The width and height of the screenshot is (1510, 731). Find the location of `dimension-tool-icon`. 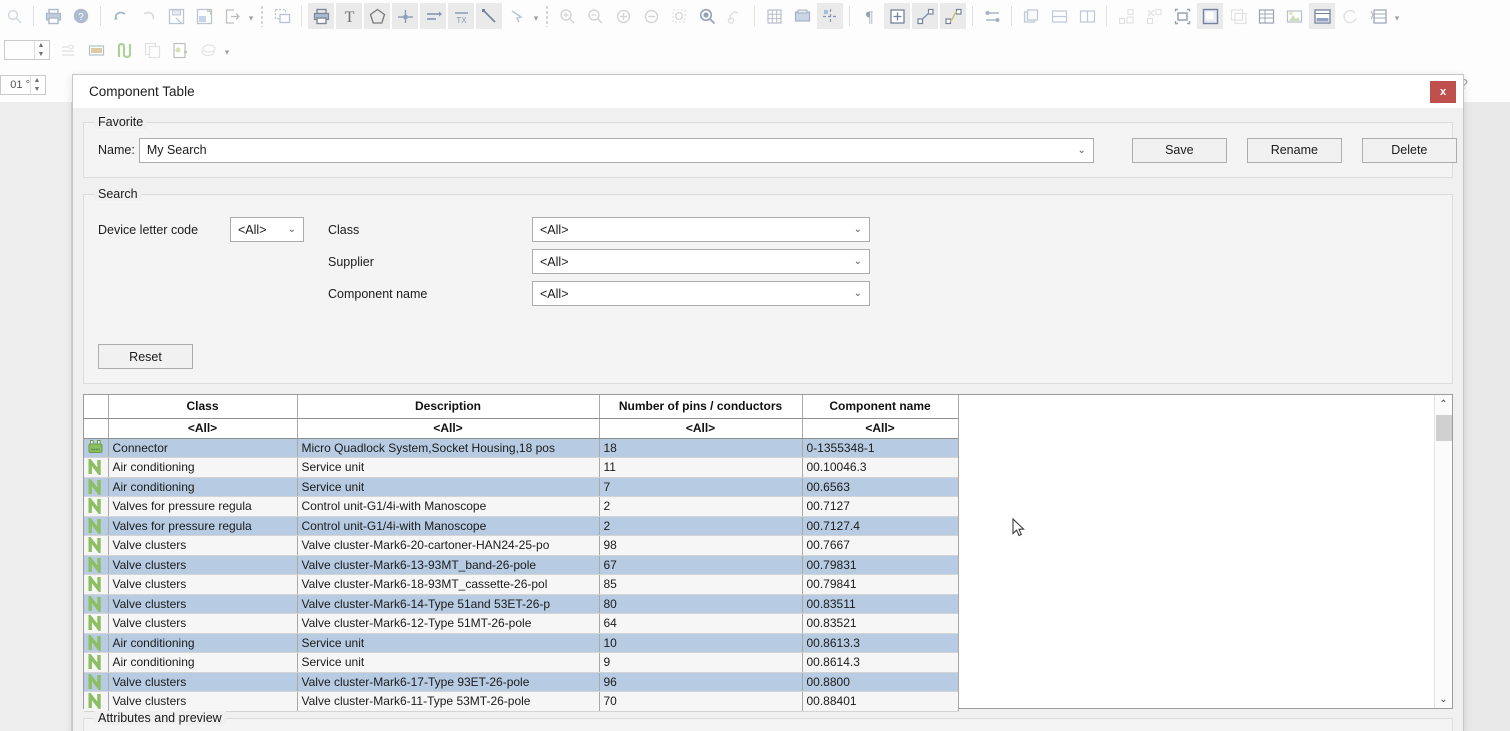

dimension-tool-icon is located at coordinates (405, 16).